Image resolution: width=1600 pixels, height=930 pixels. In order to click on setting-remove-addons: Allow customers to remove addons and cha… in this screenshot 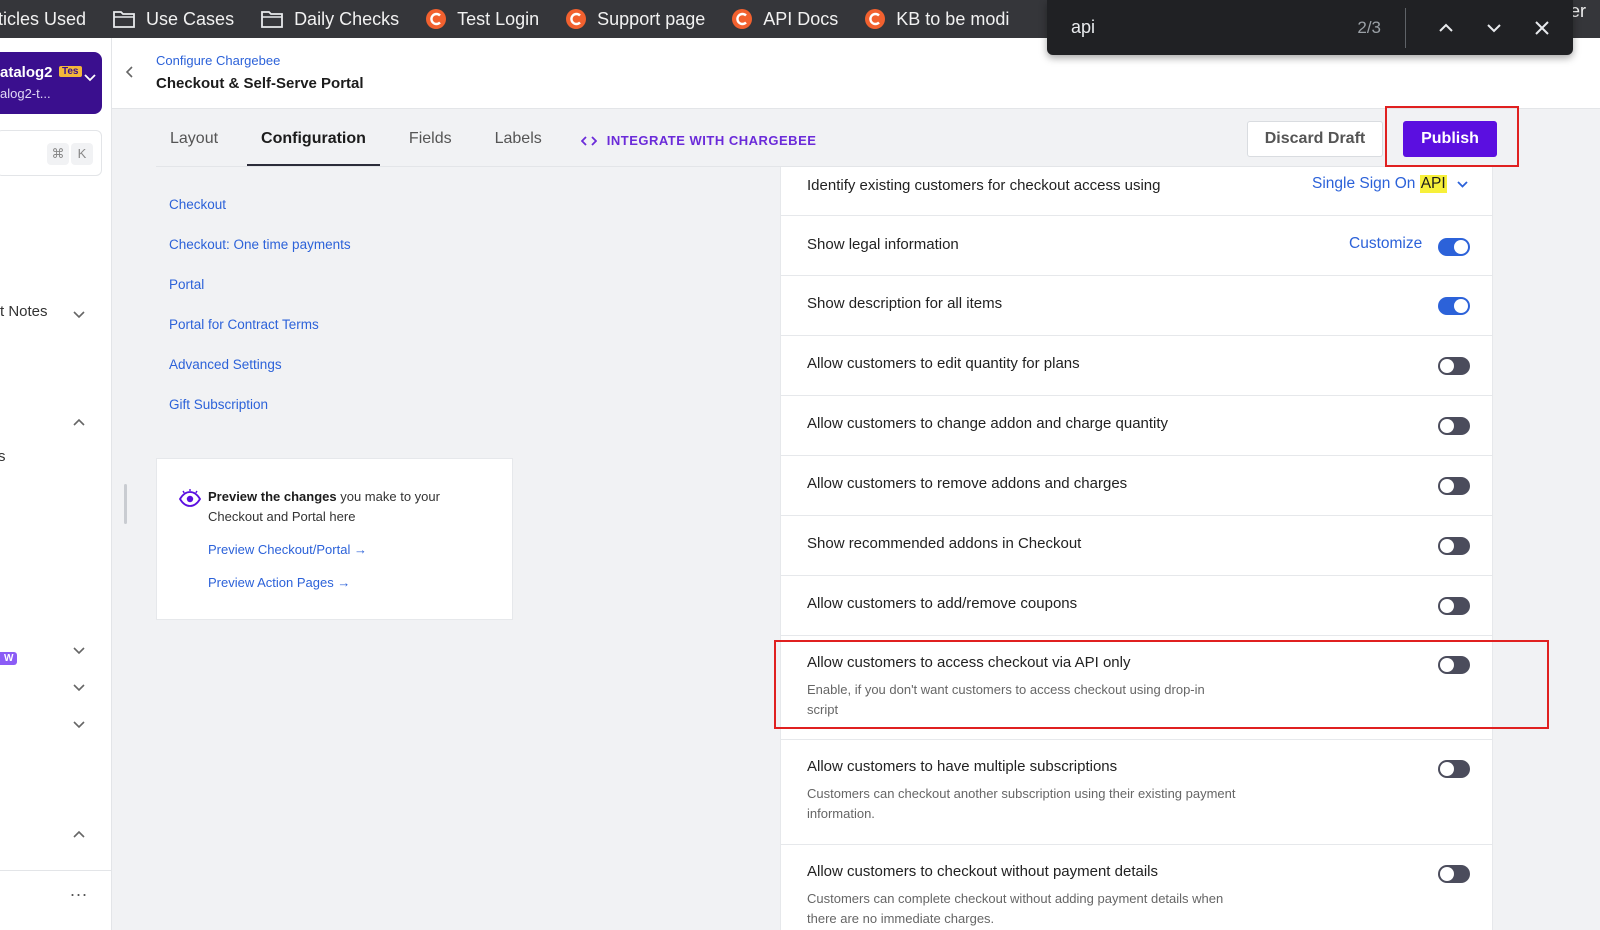, I will do `click(1136, 486)`.